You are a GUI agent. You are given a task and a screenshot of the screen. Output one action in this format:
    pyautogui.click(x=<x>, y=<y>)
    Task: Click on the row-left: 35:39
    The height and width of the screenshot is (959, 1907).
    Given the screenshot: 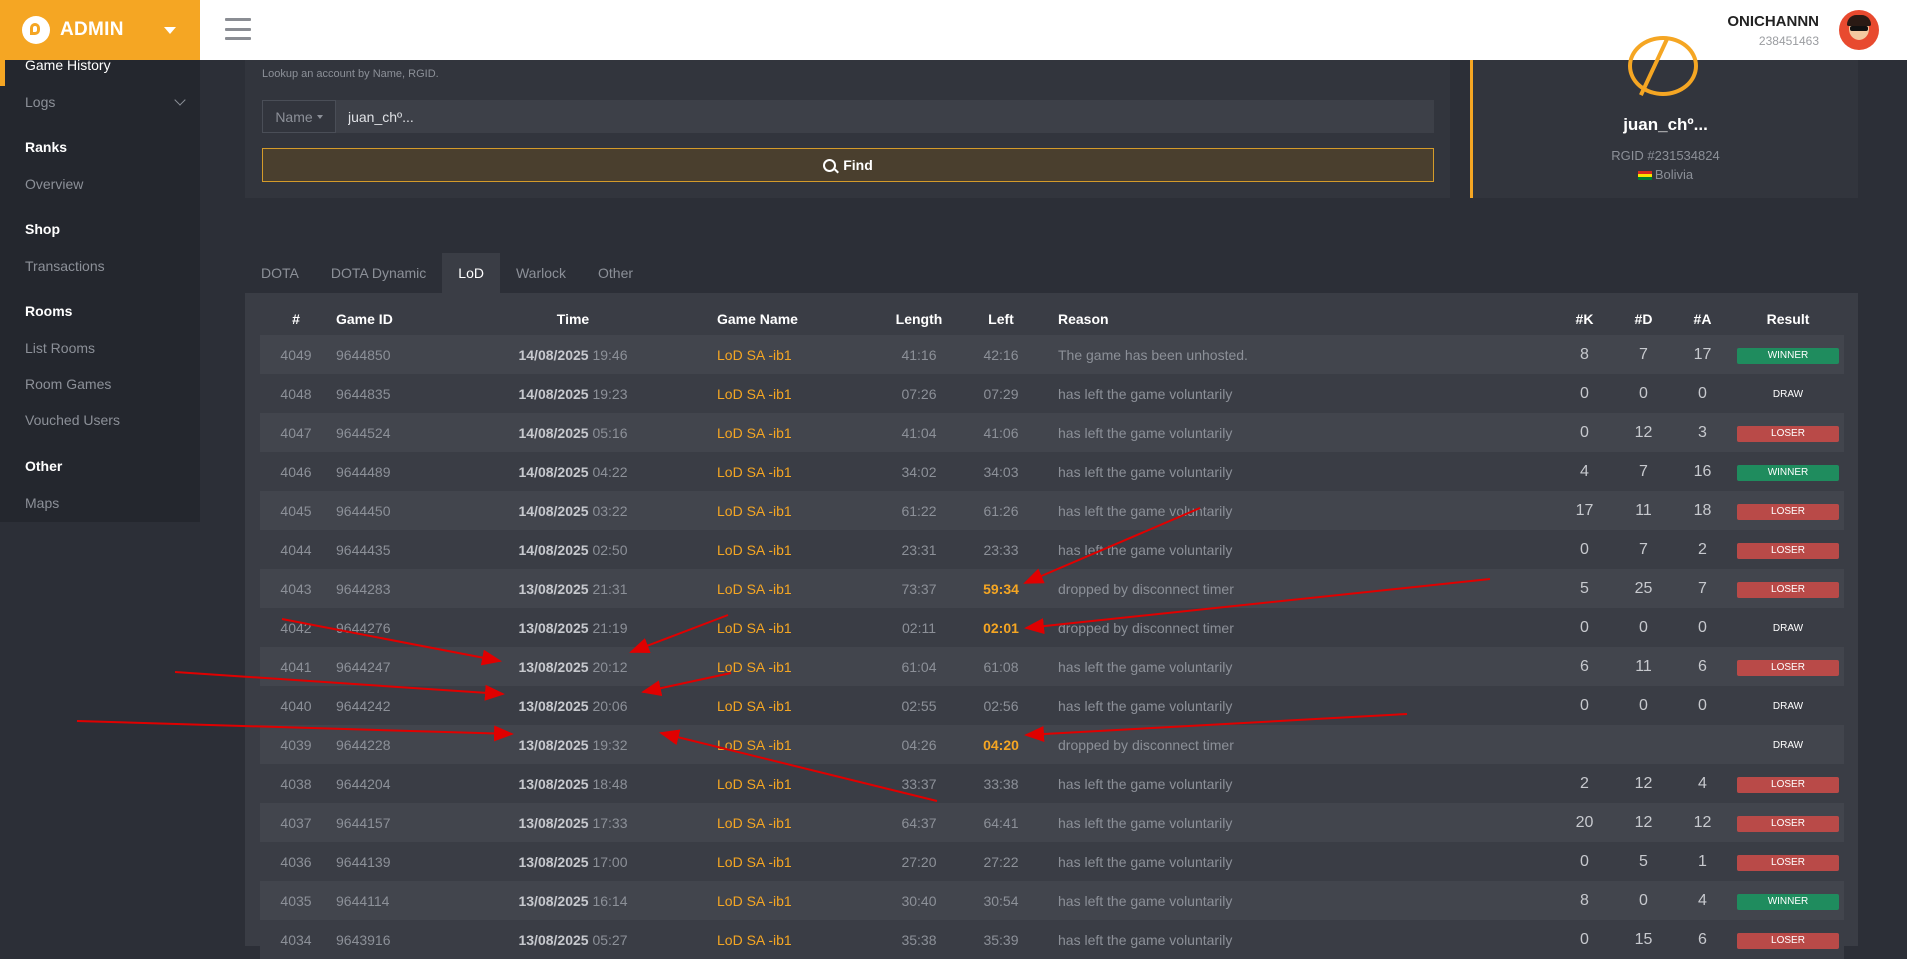 What is the action you would take?
    pyautogui.click(x=1001, y=939)
    